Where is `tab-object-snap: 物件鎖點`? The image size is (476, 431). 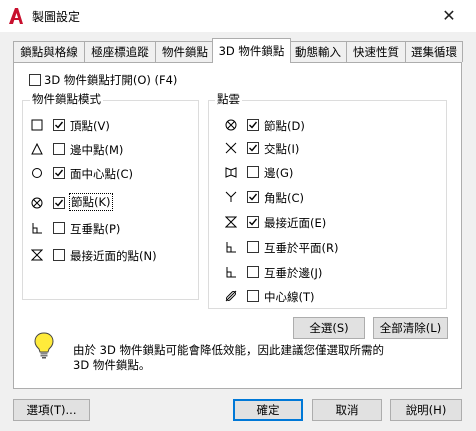 tab-object-snap: 物件鎖點 is located at coordinates (185, 51).